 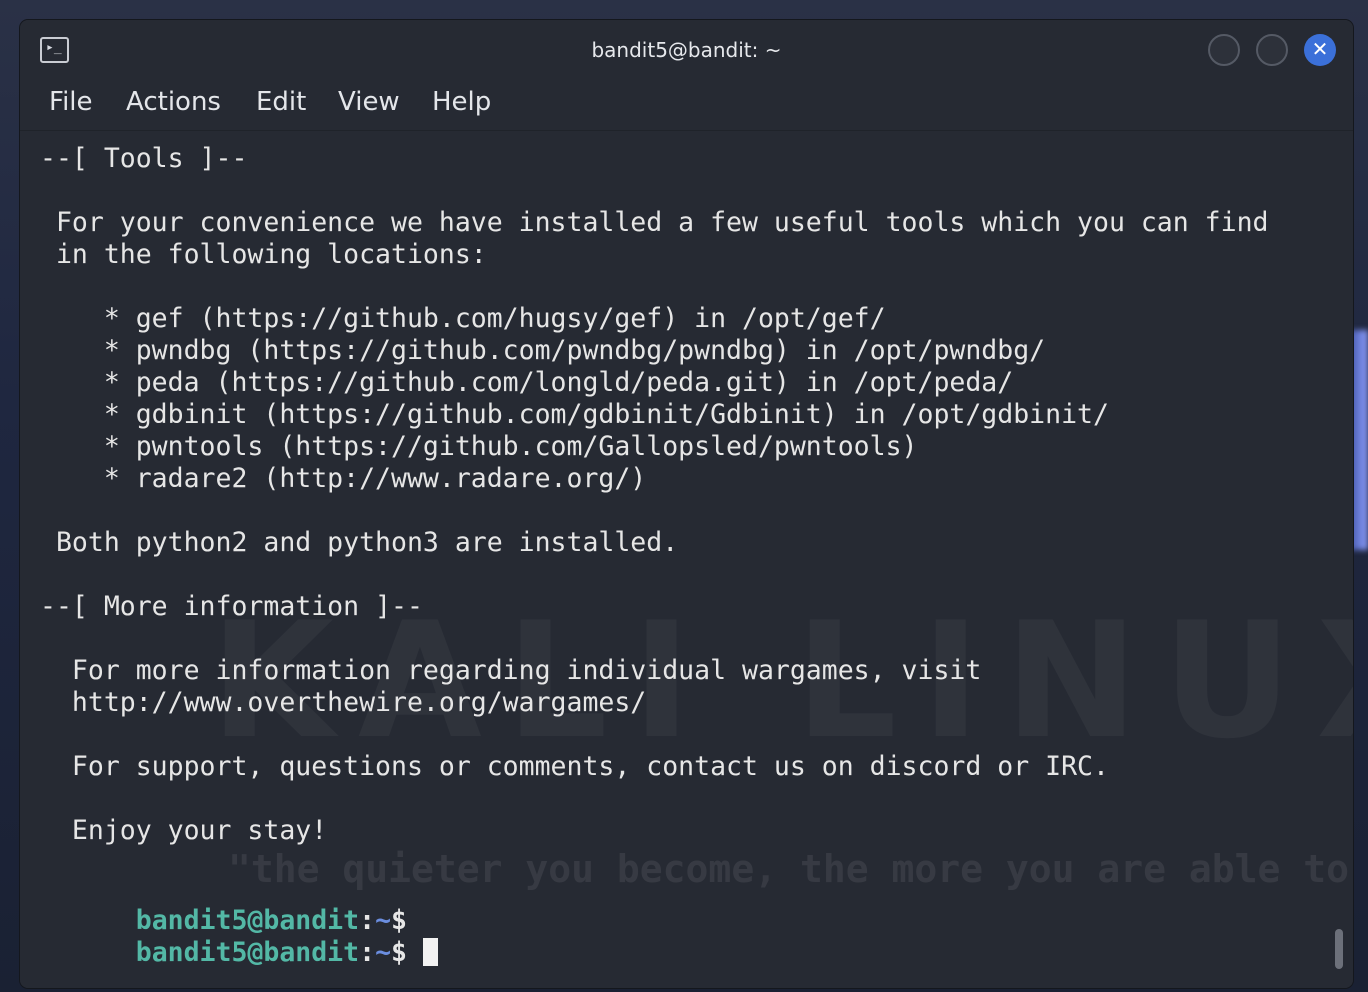 What do you see at coordinates (1272, 50) in the screenshot?
I see `maximize-button` at bounding box center [1272, 50].